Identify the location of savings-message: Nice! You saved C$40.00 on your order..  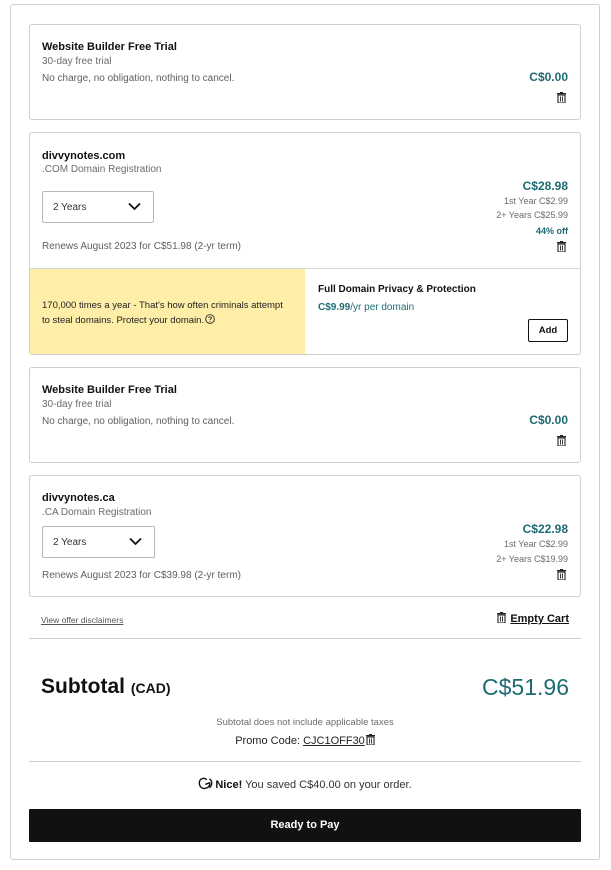
(305, 784).